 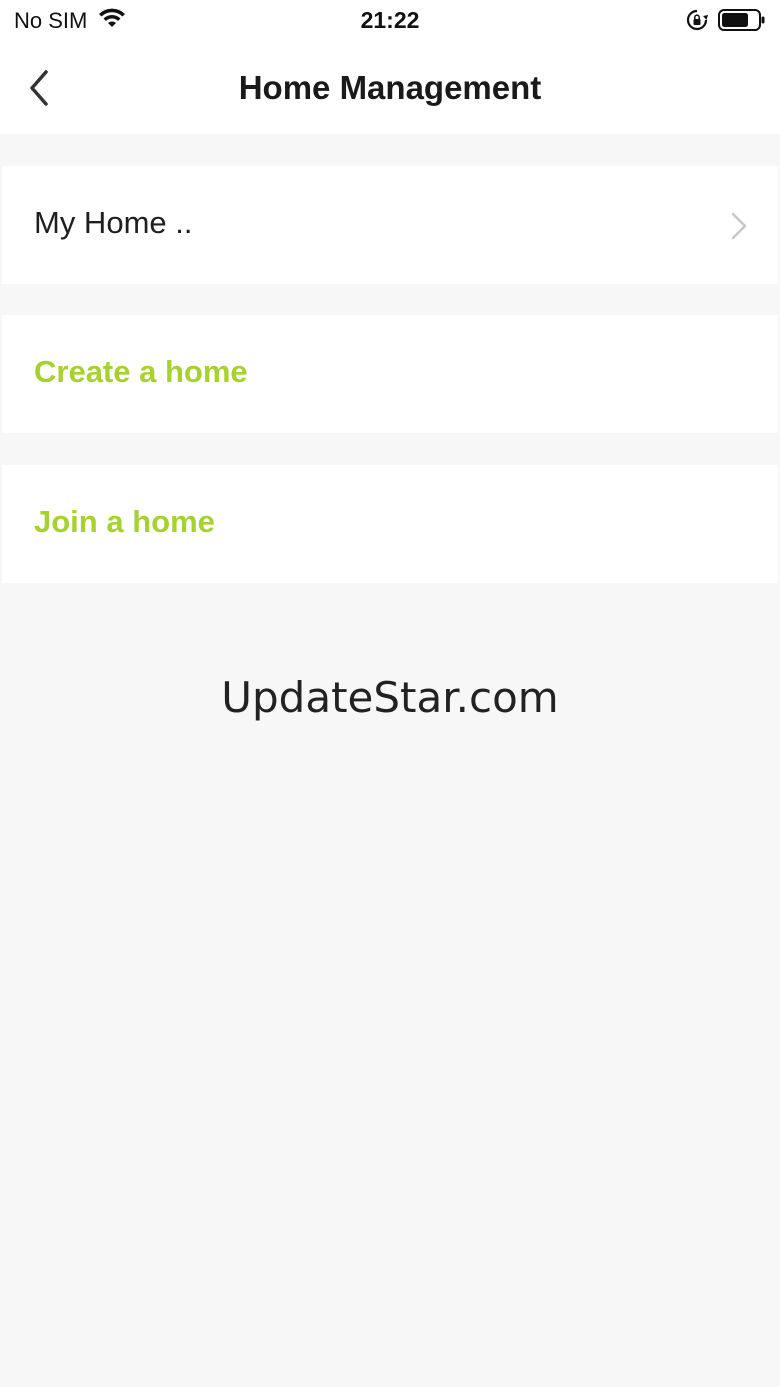 I want to click on join-home-label: Join a home, so click(x=124, y=521).